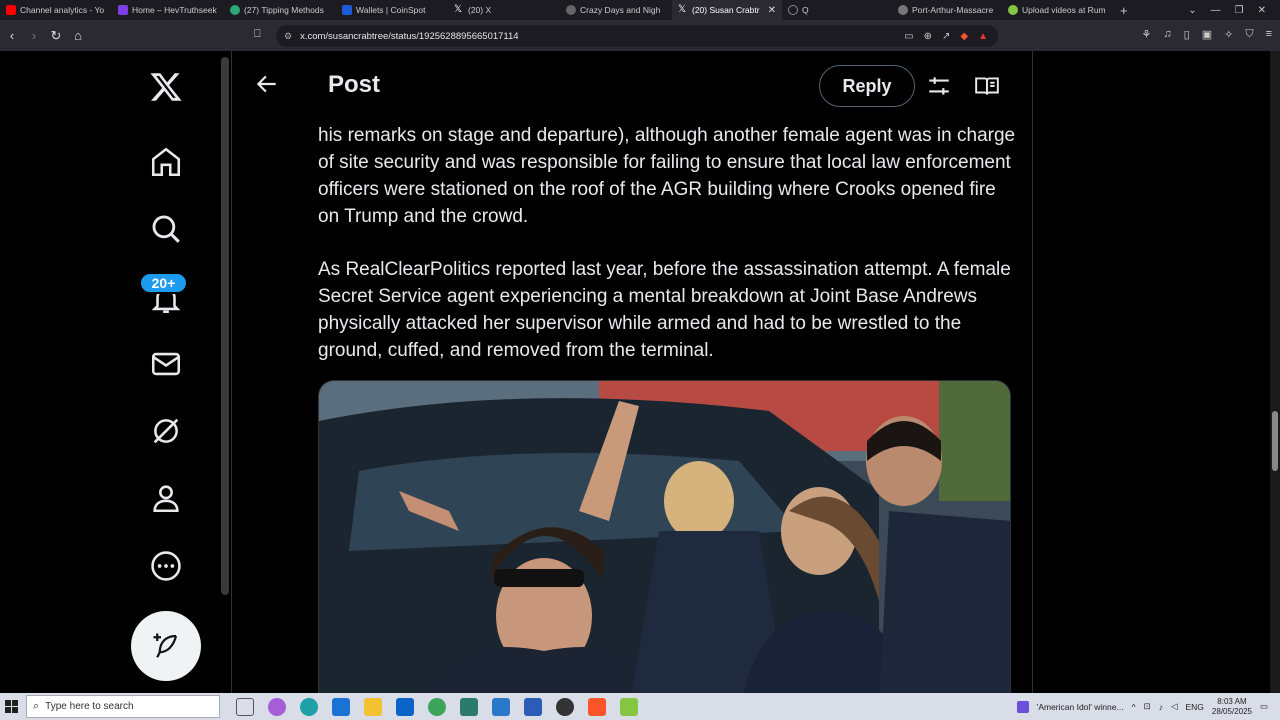 The height and width of the screenshot is (720, 1280). What do you see at coordinates (56, 10) in the screenshot?
I see `tab-channel-analytics: Channel analytics - Yo` at bounding box center [56, 10].